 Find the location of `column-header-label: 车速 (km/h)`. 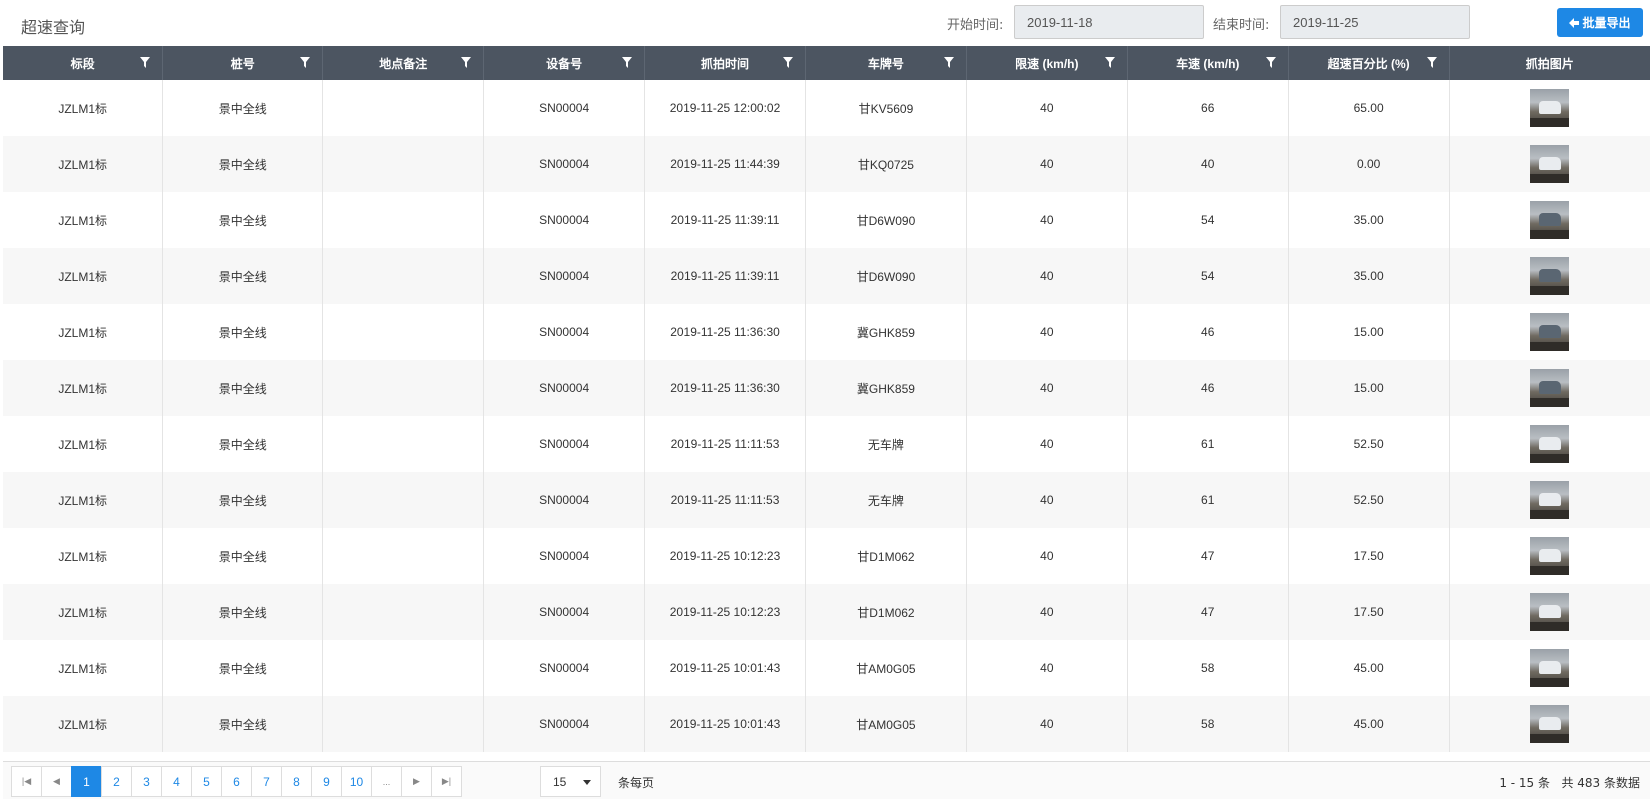

column-header-label: 车速 (km/h) is located at coordinates (1208, 63).